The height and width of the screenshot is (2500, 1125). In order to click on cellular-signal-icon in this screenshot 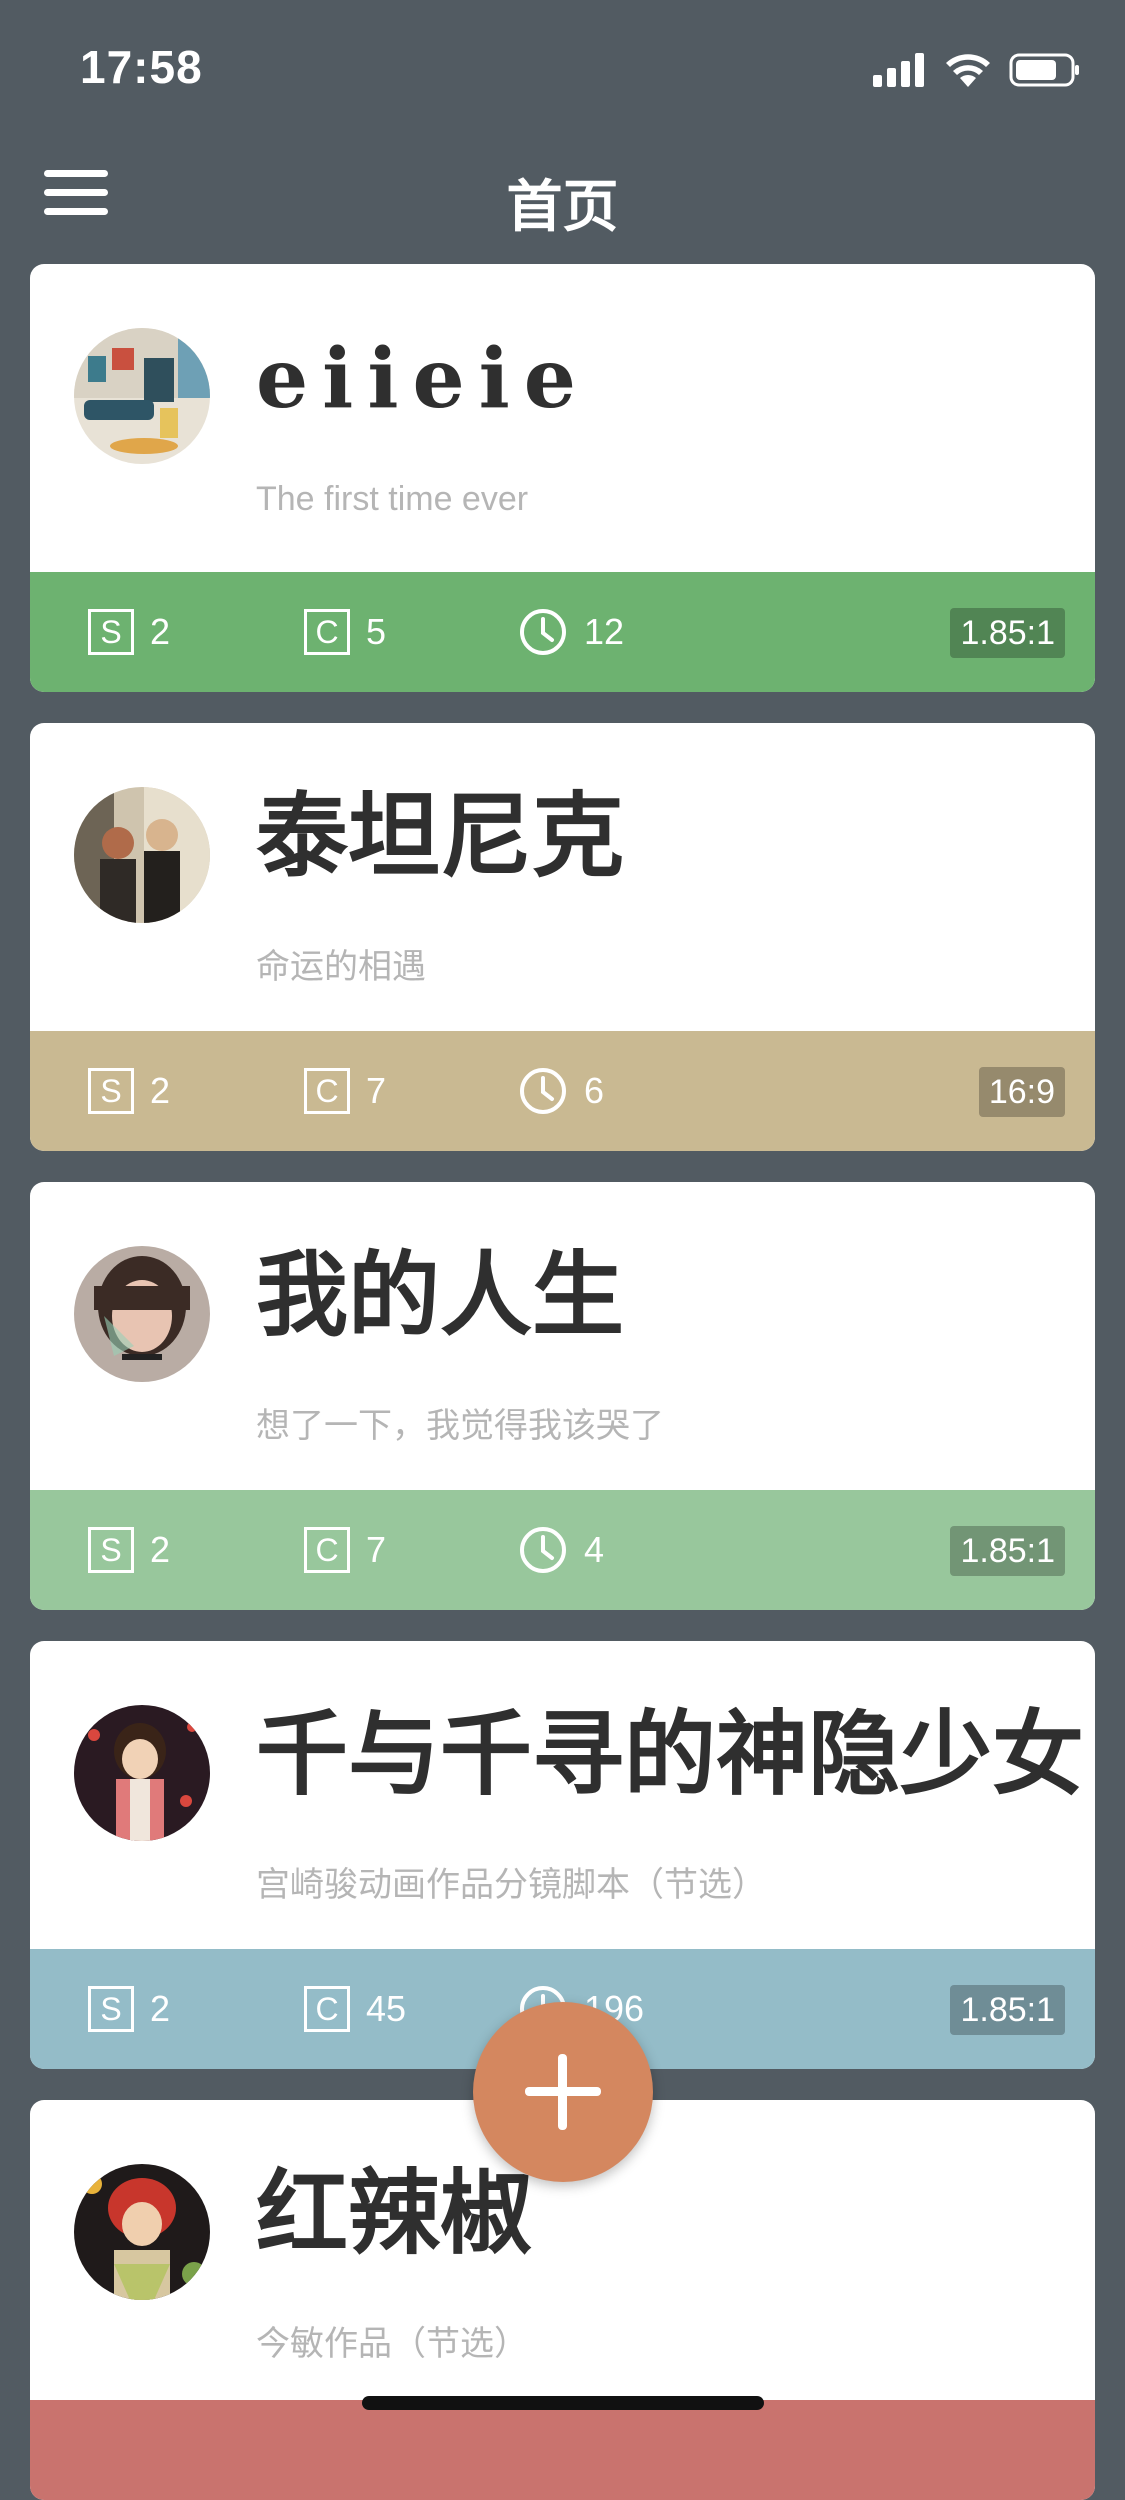, I will do `click(898, 70)`.